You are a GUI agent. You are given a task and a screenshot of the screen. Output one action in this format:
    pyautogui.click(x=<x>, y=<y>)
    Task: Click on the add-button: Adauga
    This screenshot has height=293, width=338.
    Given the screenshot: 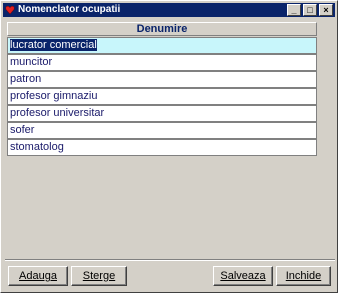 What is the action you would take?
    pyautogui.click(x=38, y=276)
    